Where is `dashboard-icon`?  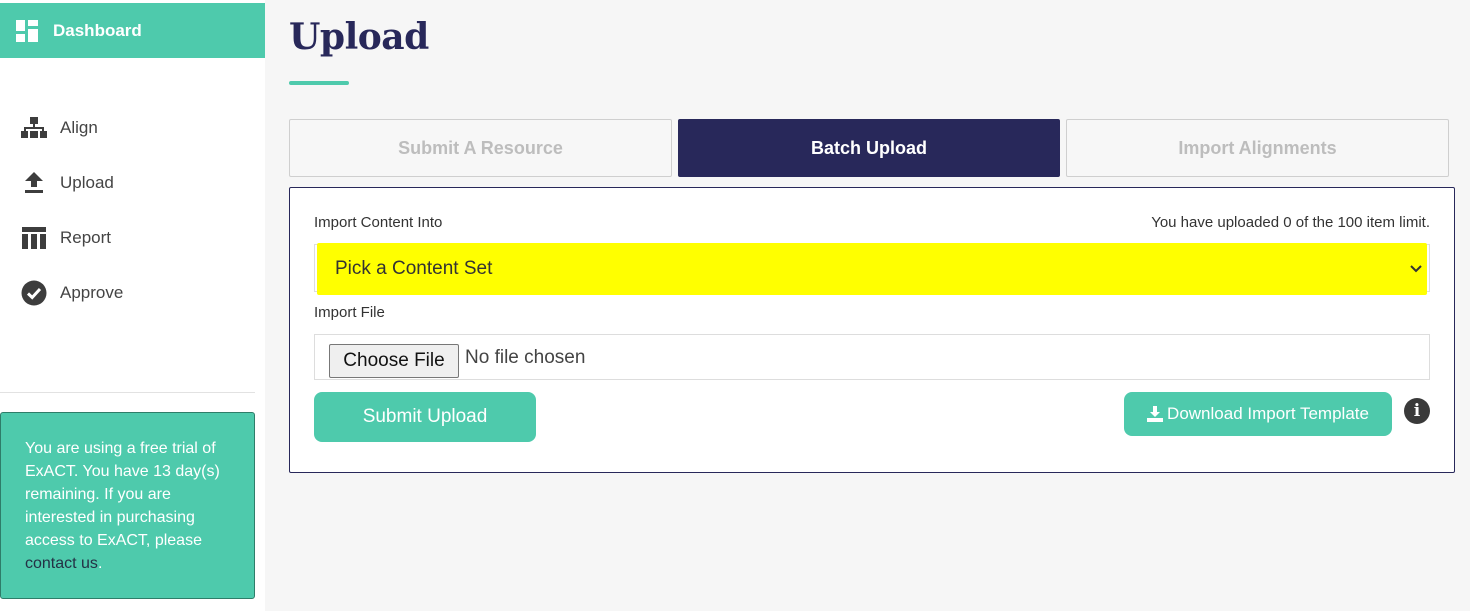
dashboard-icon is located at coordinates (27, 30).